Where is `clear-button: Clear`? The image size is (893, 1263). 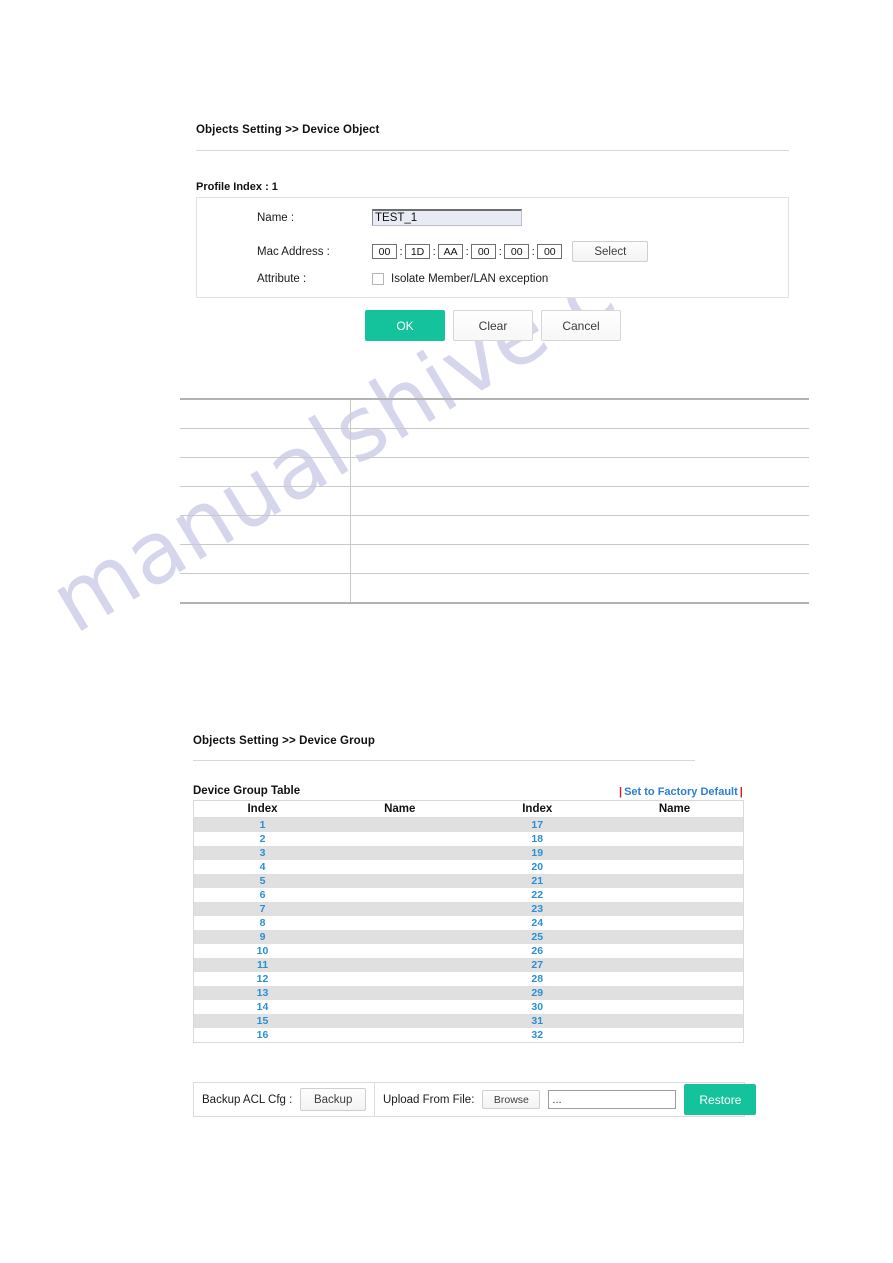 clear-button: Clear is located at coordinates (493, 325).